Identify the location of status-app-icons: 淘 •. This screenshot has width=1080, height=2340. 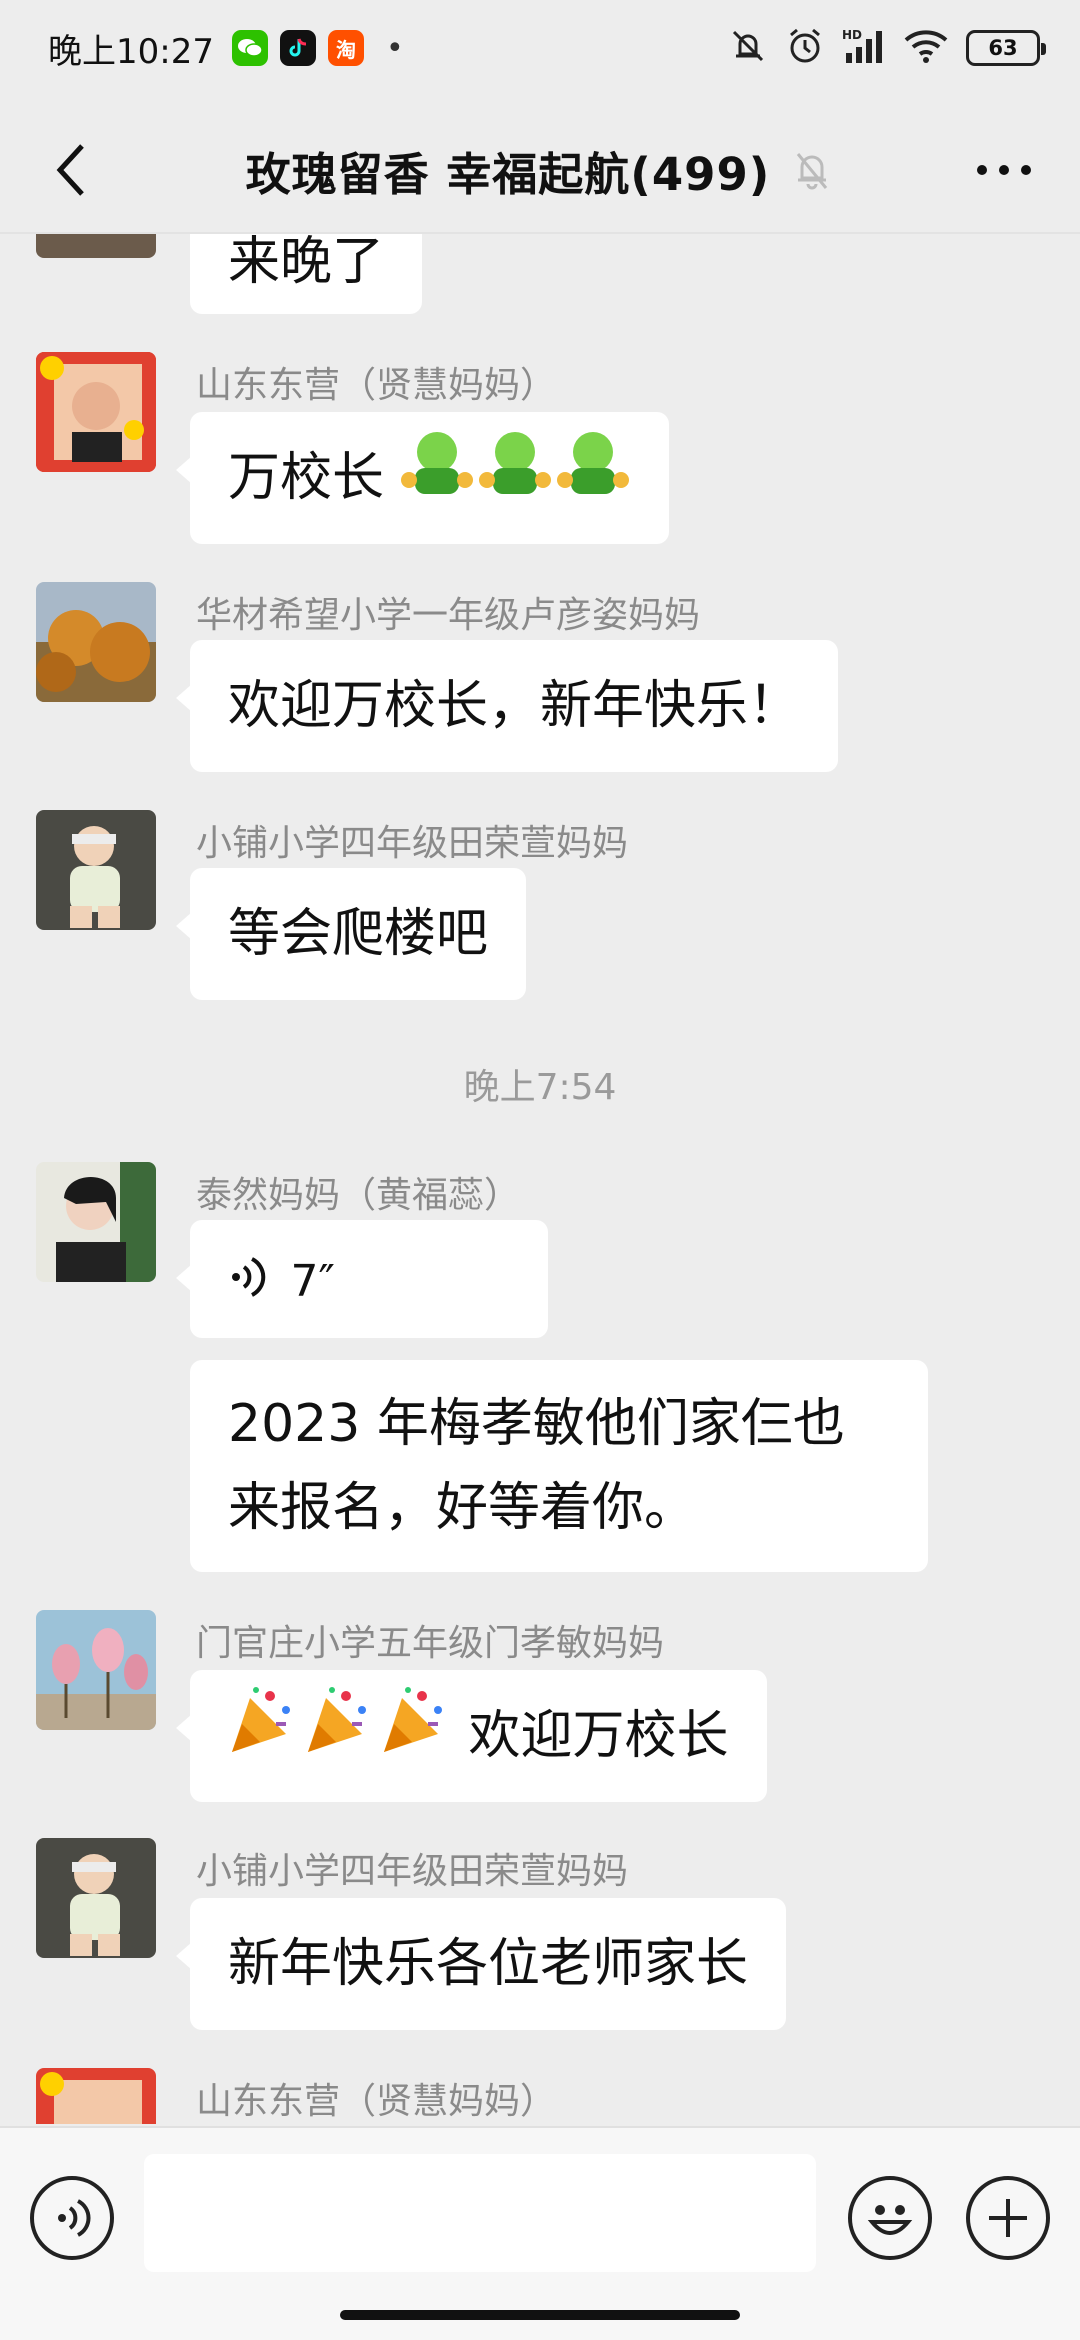
(317, 48).